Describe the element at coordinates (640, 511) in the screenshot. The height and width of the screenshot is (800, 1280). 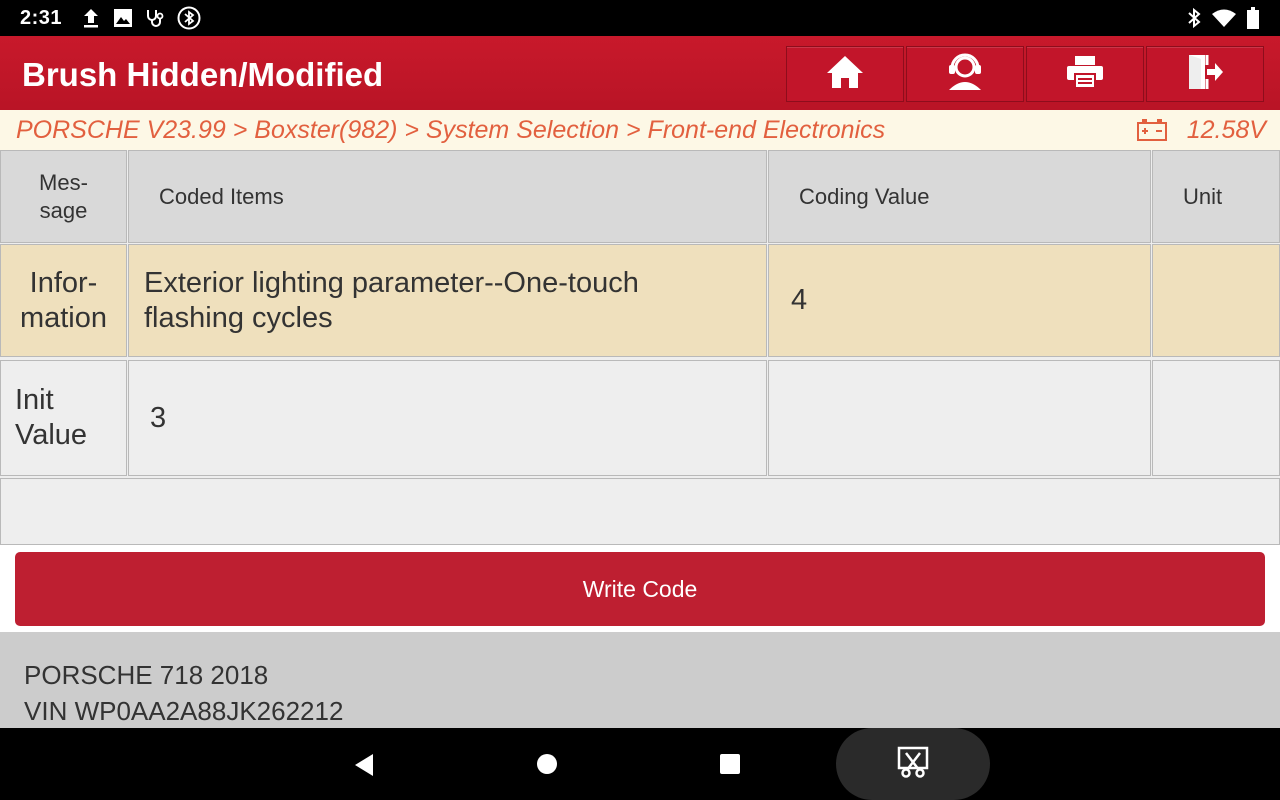
I see `table-empty-area` at that location.